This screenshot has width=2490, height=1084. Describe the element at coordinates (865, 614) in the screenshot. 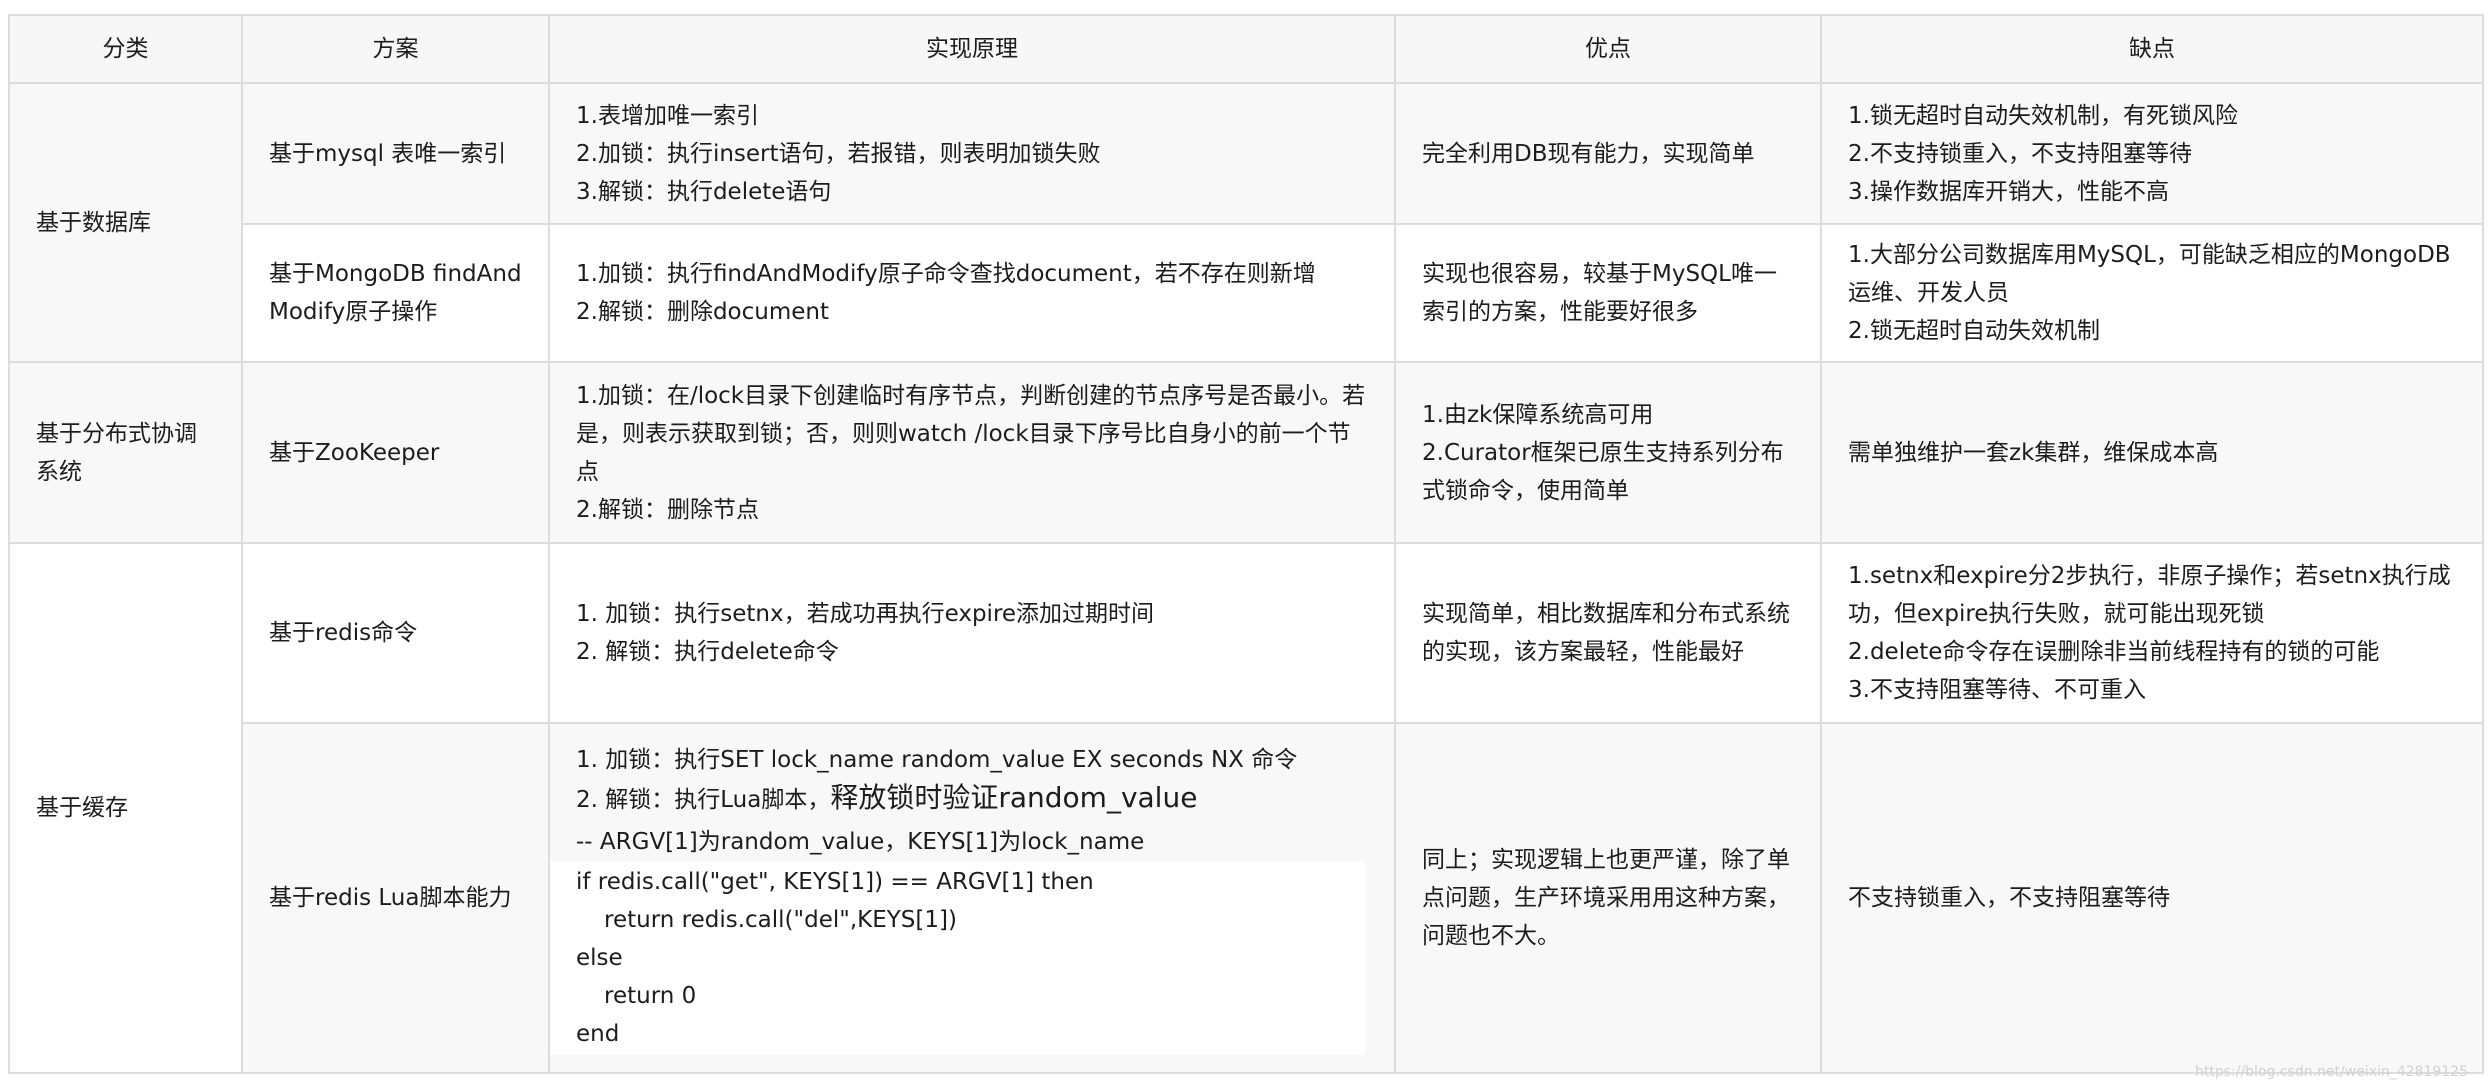

I see `principle-line: 1. 加锁：执行setnx，若成功再执行expire添加过期时间` at that location.